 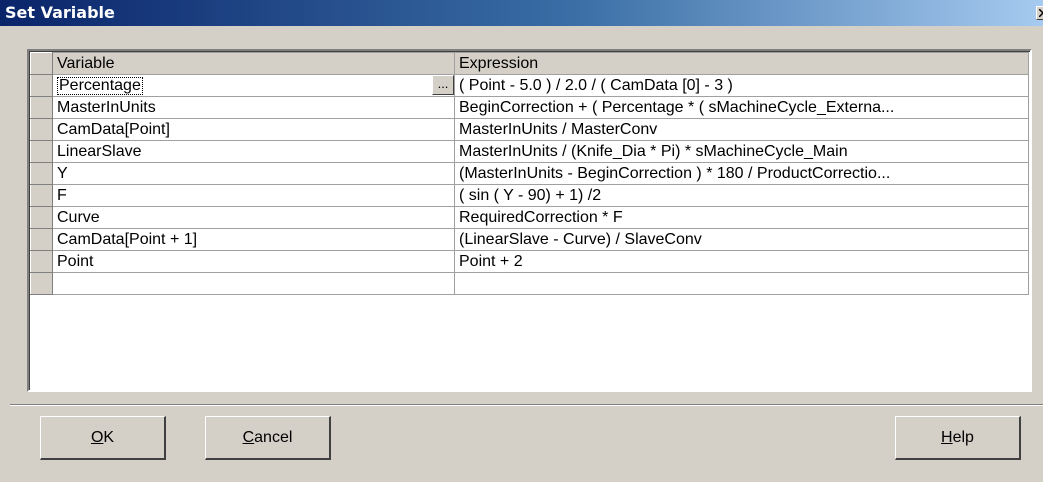 I want to click on expression-cell: ( sin ( Y - 90) + 1) /2, so click(x=741, y=195).